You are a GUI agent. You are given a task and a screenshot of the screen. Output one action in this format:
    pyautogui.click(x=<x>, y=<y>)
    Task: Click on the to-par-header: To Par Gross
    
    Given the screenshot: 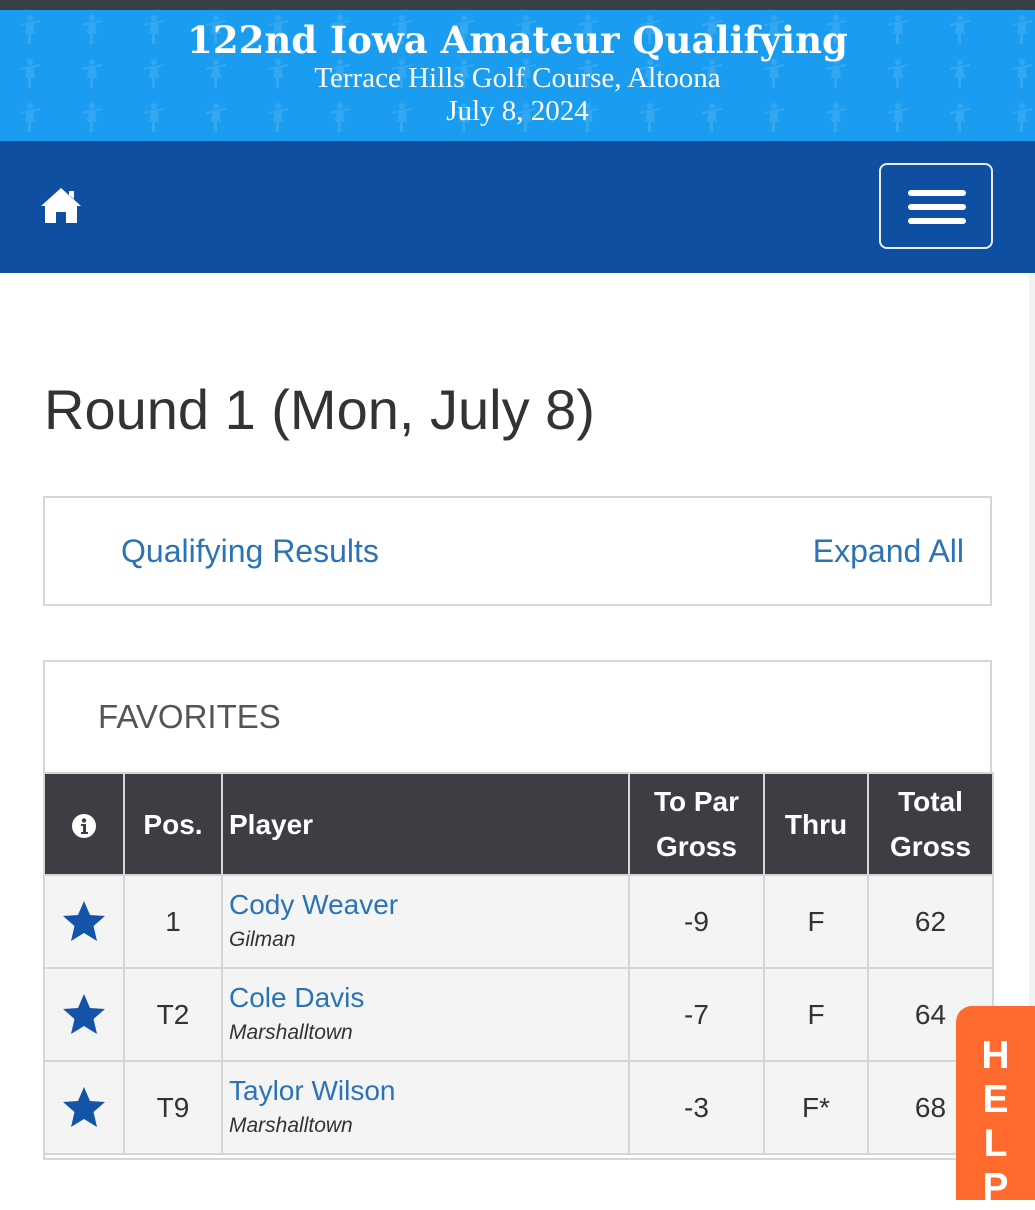 What is the action you would take?
    pyautogui.click(x=696, y=824)
    